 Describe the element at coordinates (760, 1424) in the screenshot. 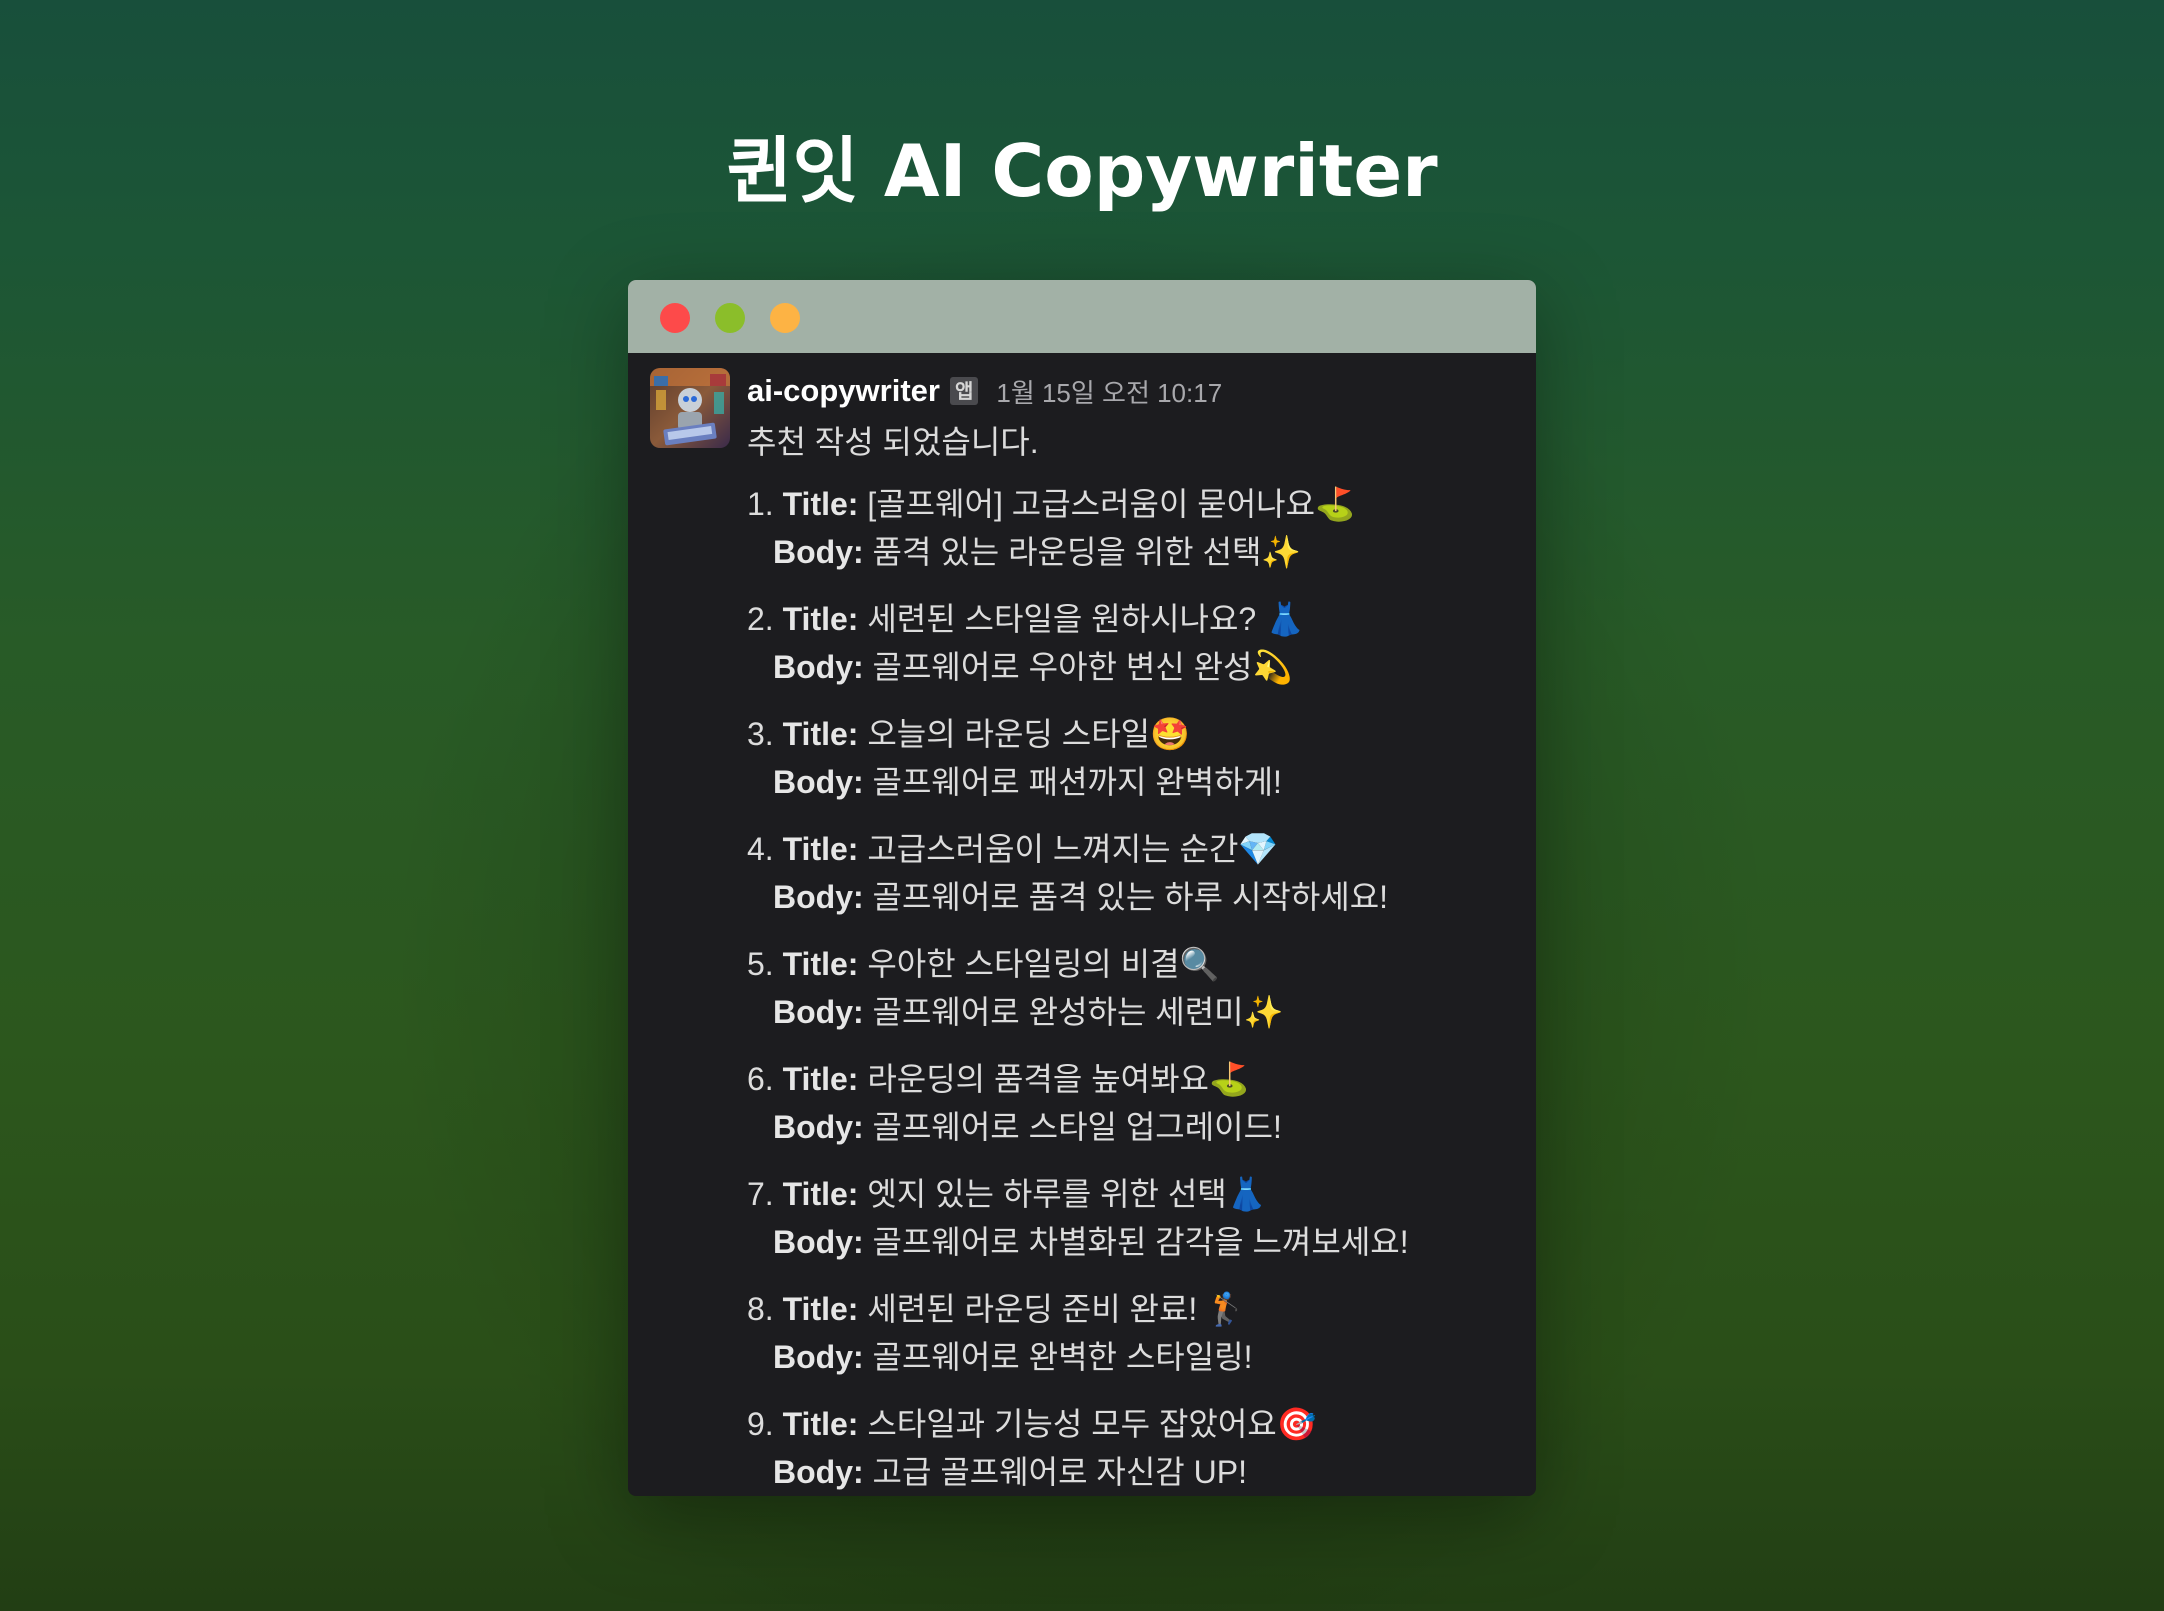

I see `item-number: 9.` at that location.